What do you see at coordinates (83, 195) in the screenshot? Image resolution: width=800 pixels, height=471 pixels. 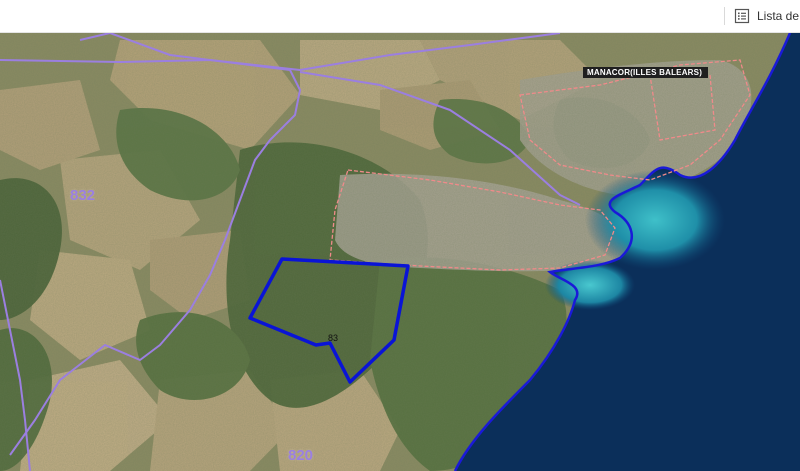 I see `parcel-label: 832` at bounding box center [83, 195].